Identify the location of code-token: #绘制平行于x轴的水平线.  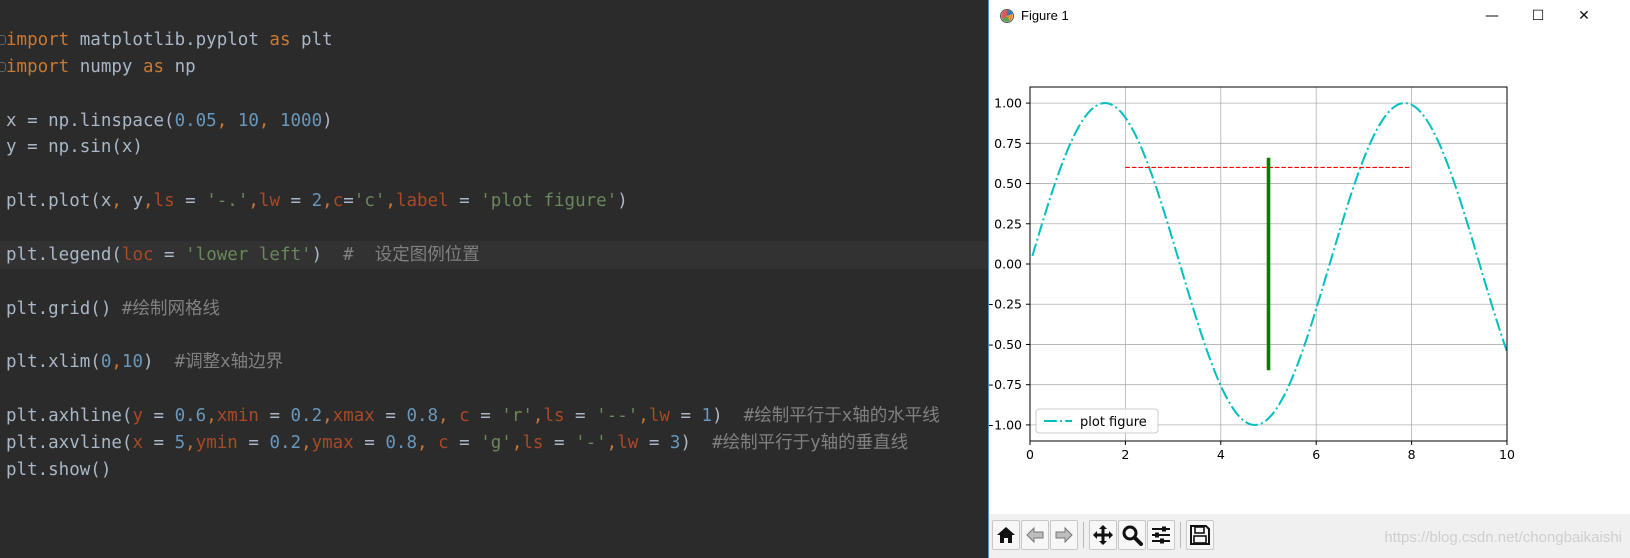
(841, 415).